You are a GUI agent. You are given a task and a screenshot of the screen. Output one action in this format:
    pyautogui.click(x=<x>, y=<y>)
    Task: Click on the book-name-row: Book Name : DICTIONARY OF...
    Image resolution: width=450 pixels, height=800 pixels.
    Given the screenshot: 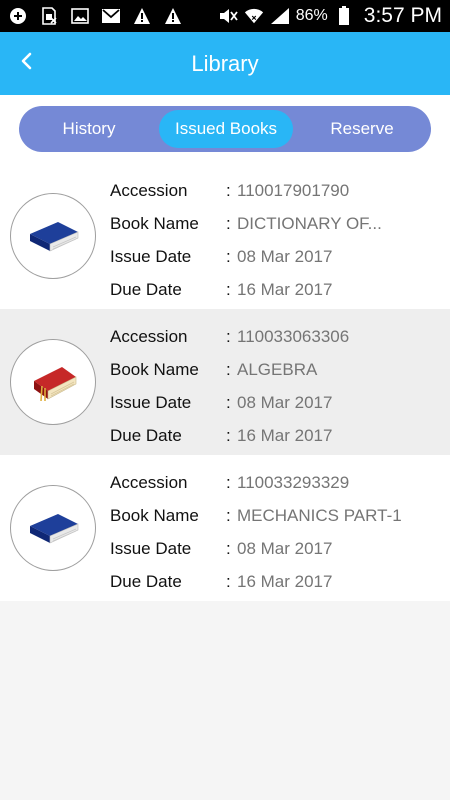 What is the action you would take?
    pyautogui.click(x=246, y=223)
    